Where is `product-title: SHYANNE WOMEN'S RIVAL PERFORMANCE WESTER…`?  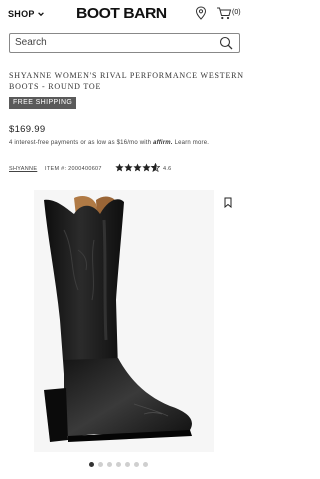 product-title: SHYANNE WOMEN'S RIVAL PERFORMANCE WESTER… is located at coordinates (126, 81).